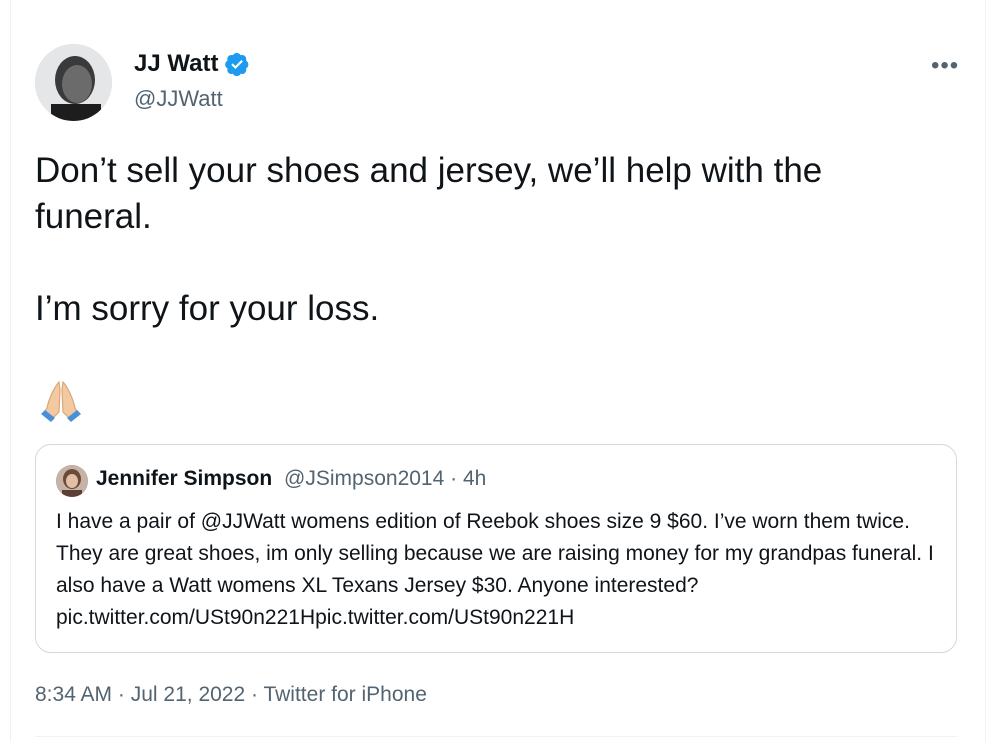 The height and width of the screenshot is (742, 1000). I want to click on tweet-time: 8:34 AM, so click(73, 694).